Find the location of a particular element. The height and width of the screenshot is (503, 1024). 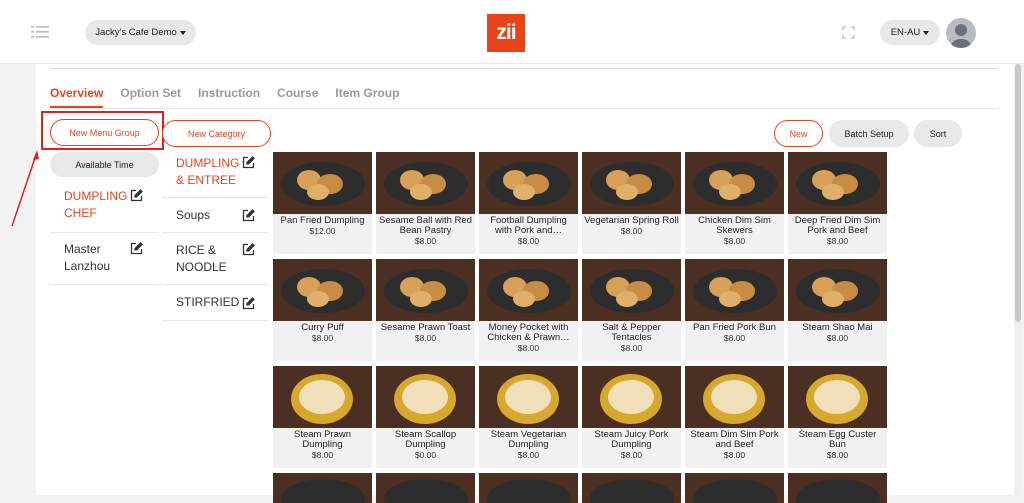

item-name: Steam Scallop Dumpling is located at coordinates (425, 439).